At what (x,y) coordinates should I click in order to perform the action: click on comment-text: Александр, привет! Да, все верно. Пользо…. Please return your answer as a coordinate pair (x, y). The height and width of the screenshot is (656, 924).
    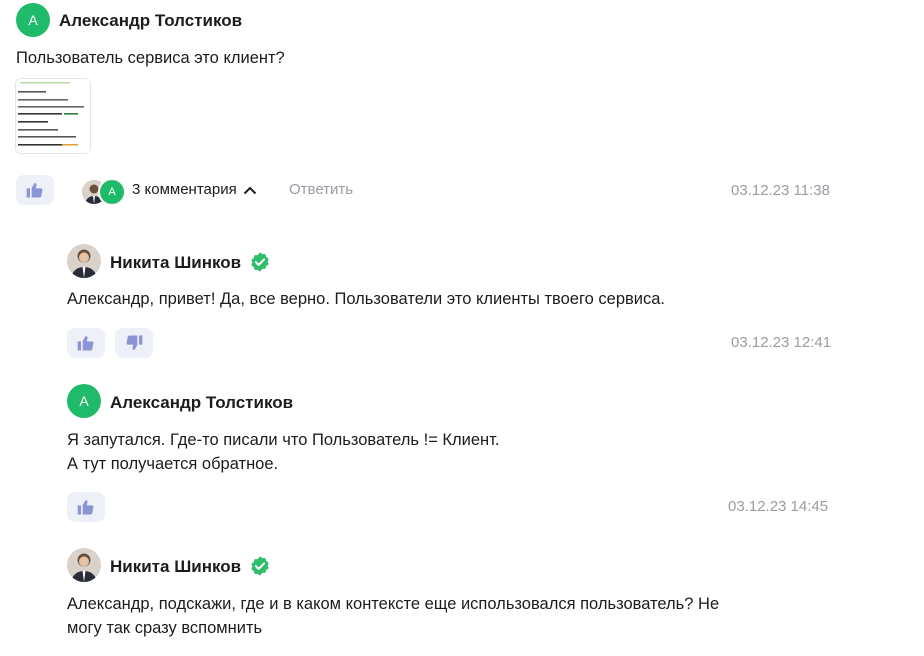
    Looking at the image, I should click on (366, 299).